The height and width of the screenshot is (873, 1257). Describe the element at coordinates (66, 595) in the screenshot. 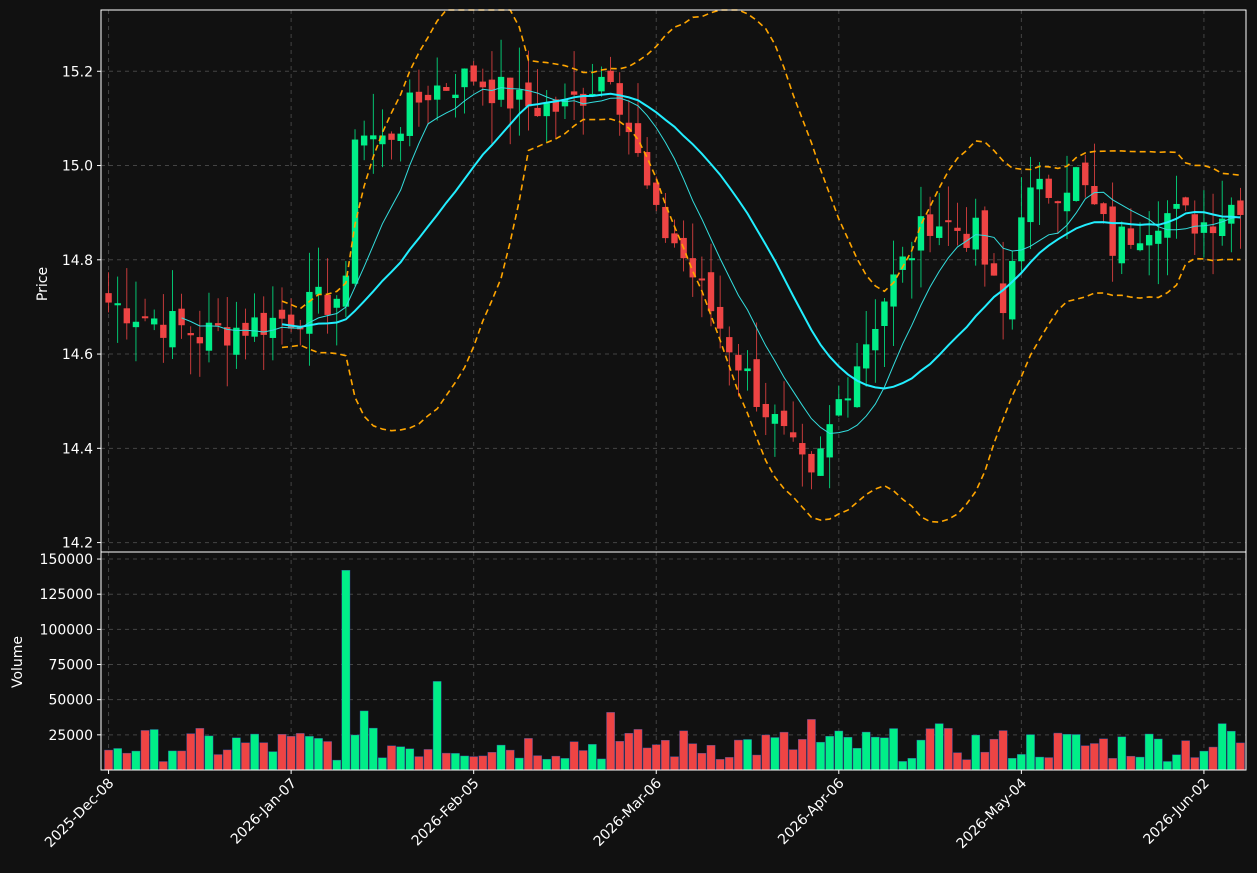

I see `volume-tick-label: 125000` at that location.